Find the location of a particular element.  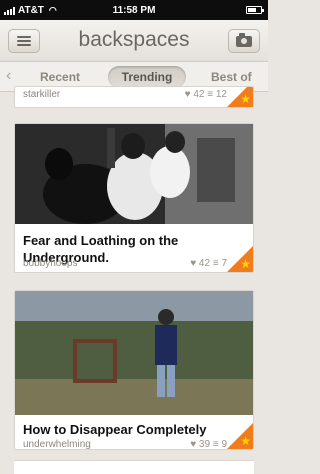

status-bar: AT&T ◠ 11:58 PM is located at coordinates (134, 10).